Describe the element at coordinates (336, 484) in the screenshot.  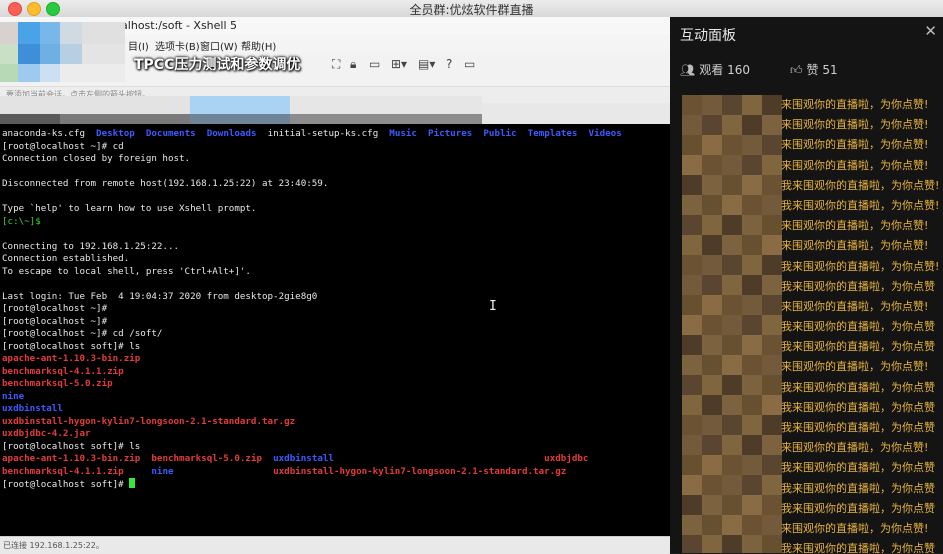
I see `terminal-line: [root@localhost soft]#` at that location.